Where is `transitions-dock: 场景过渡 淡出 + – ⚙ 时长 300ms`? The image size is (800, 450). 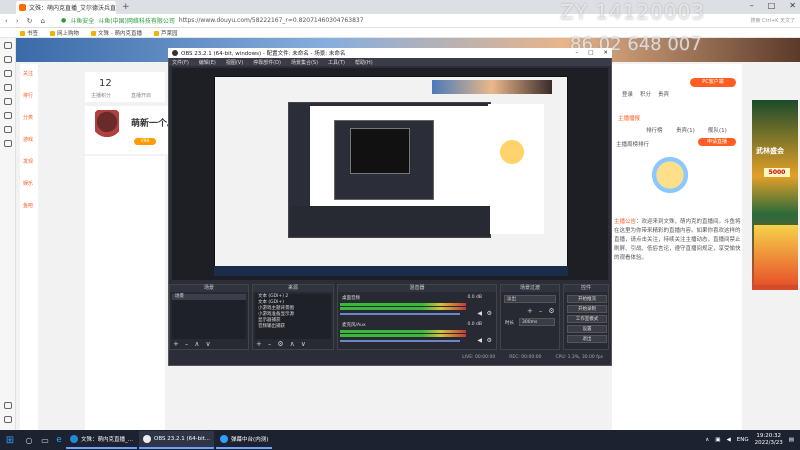
transitions-dock: 场景过渡 淡出 + – ⚙ 时长 300ms is located at coordinates (530, 317).